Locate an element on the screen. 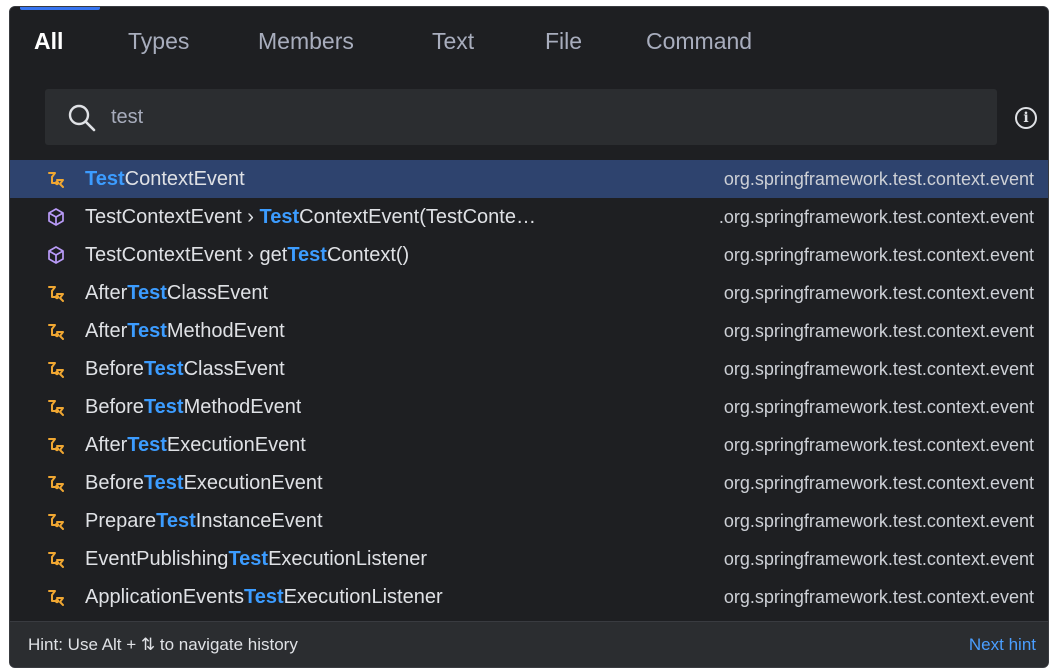 The image size is (1058, 672). result-name: EventPublishingTestExecutionListener is located at coordinates (256, 559).